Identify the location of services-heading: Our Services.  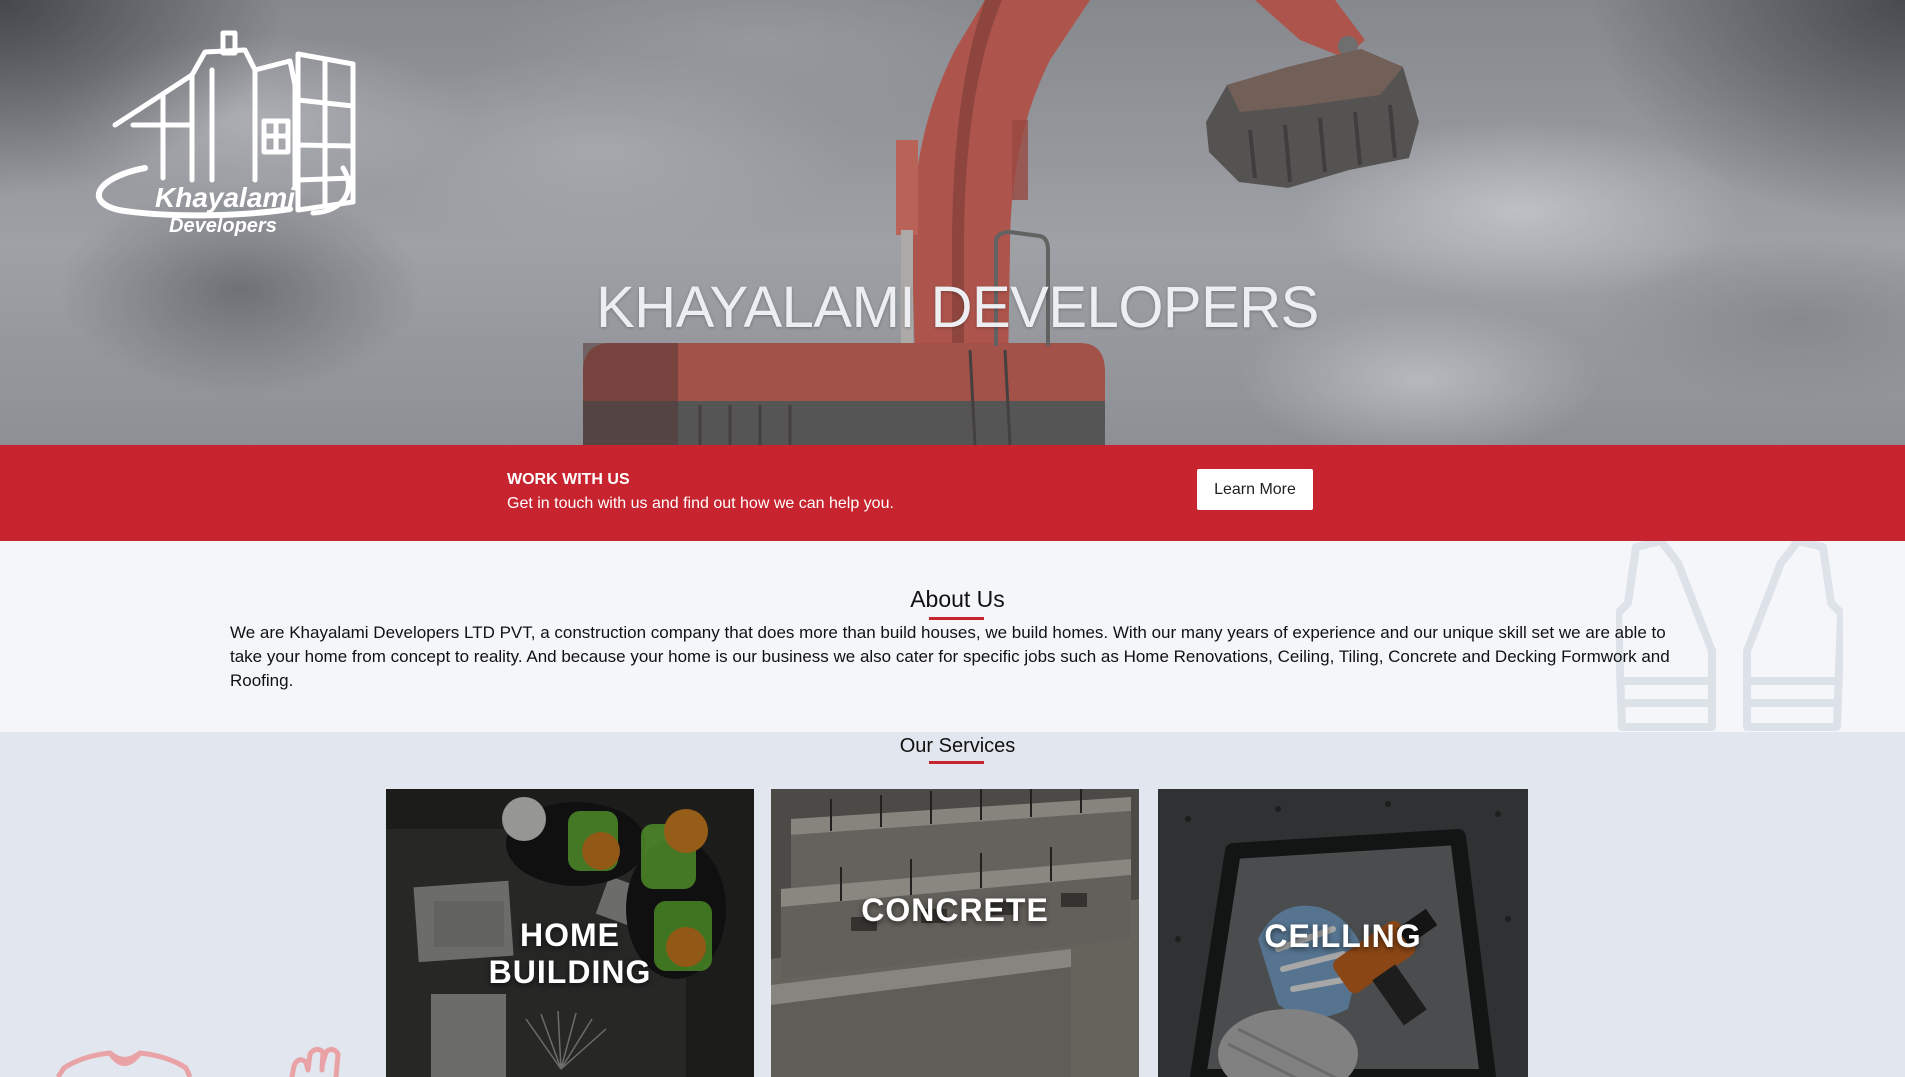
(957, 746).